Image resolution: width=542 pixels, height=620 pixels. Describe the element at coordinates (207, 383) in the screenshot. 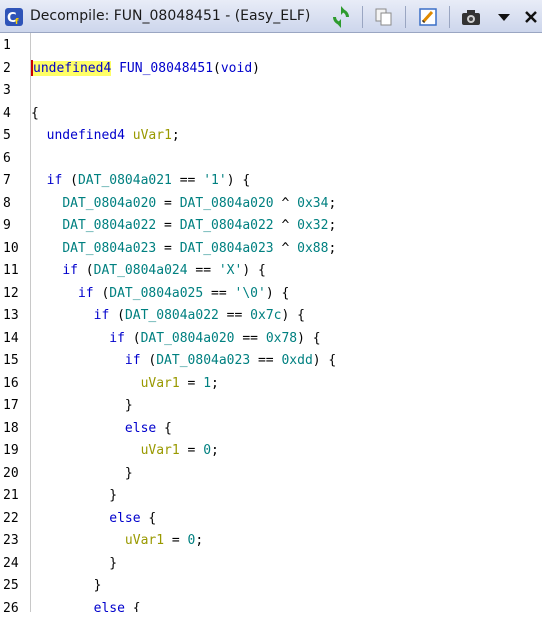

I see `code-token: 1` at that location.